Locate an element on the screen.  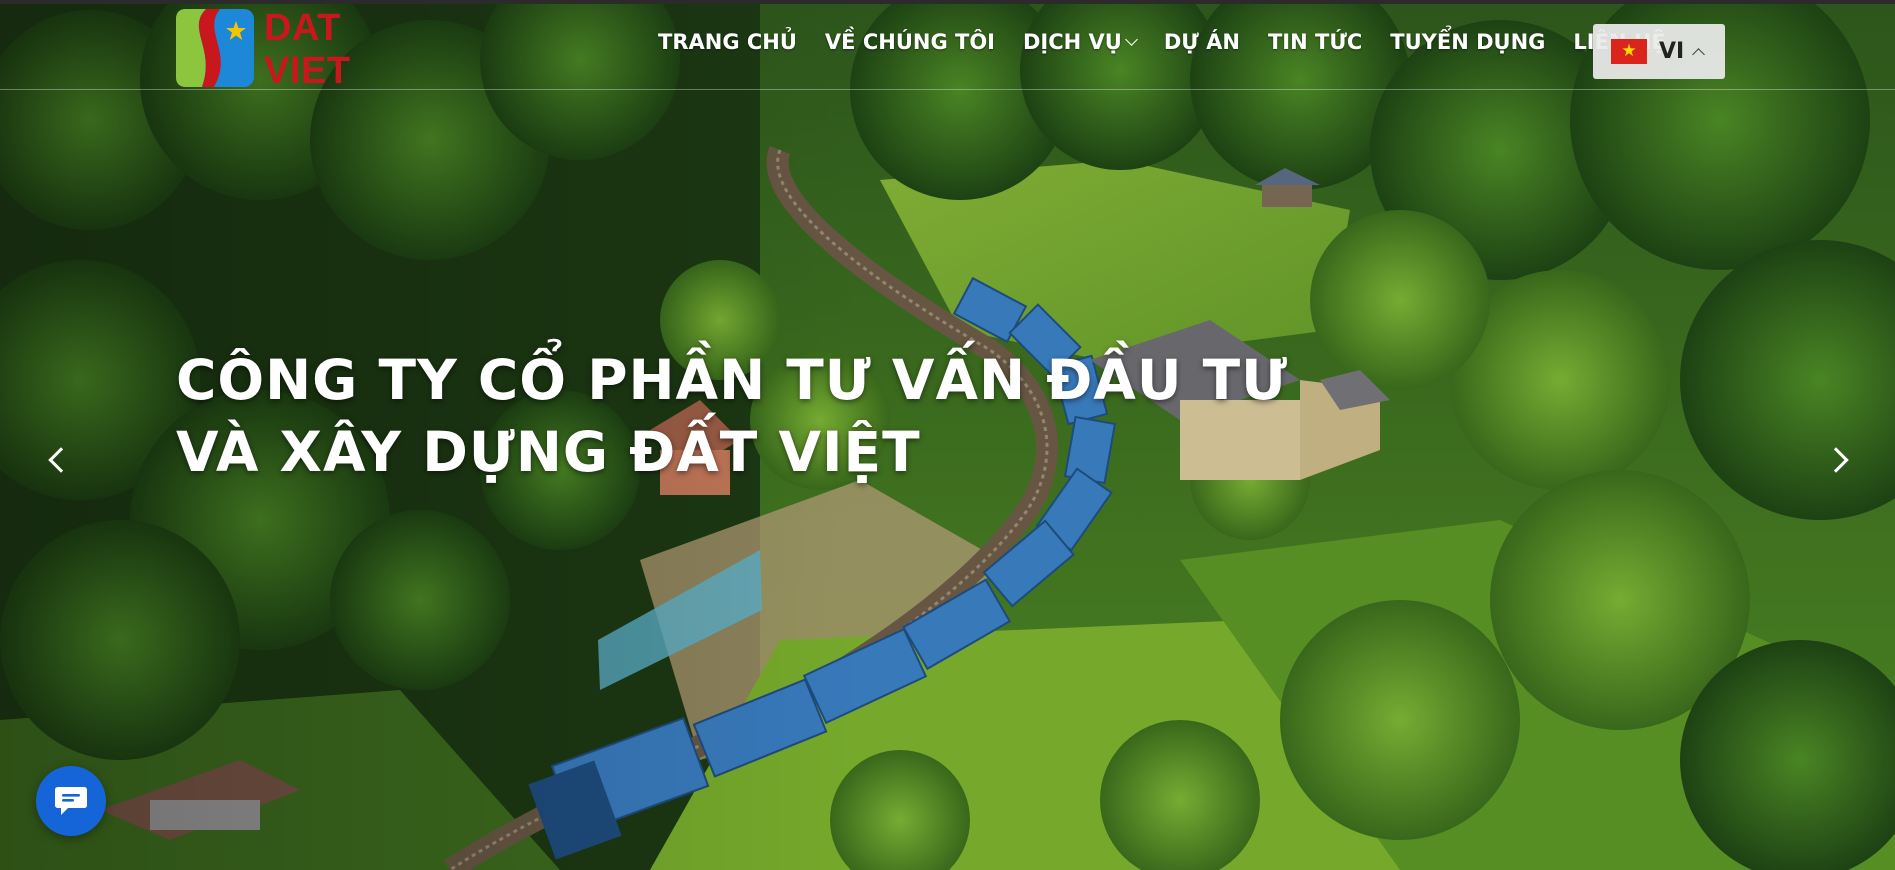
language-code: VI is located at coordinates (1672, 51).